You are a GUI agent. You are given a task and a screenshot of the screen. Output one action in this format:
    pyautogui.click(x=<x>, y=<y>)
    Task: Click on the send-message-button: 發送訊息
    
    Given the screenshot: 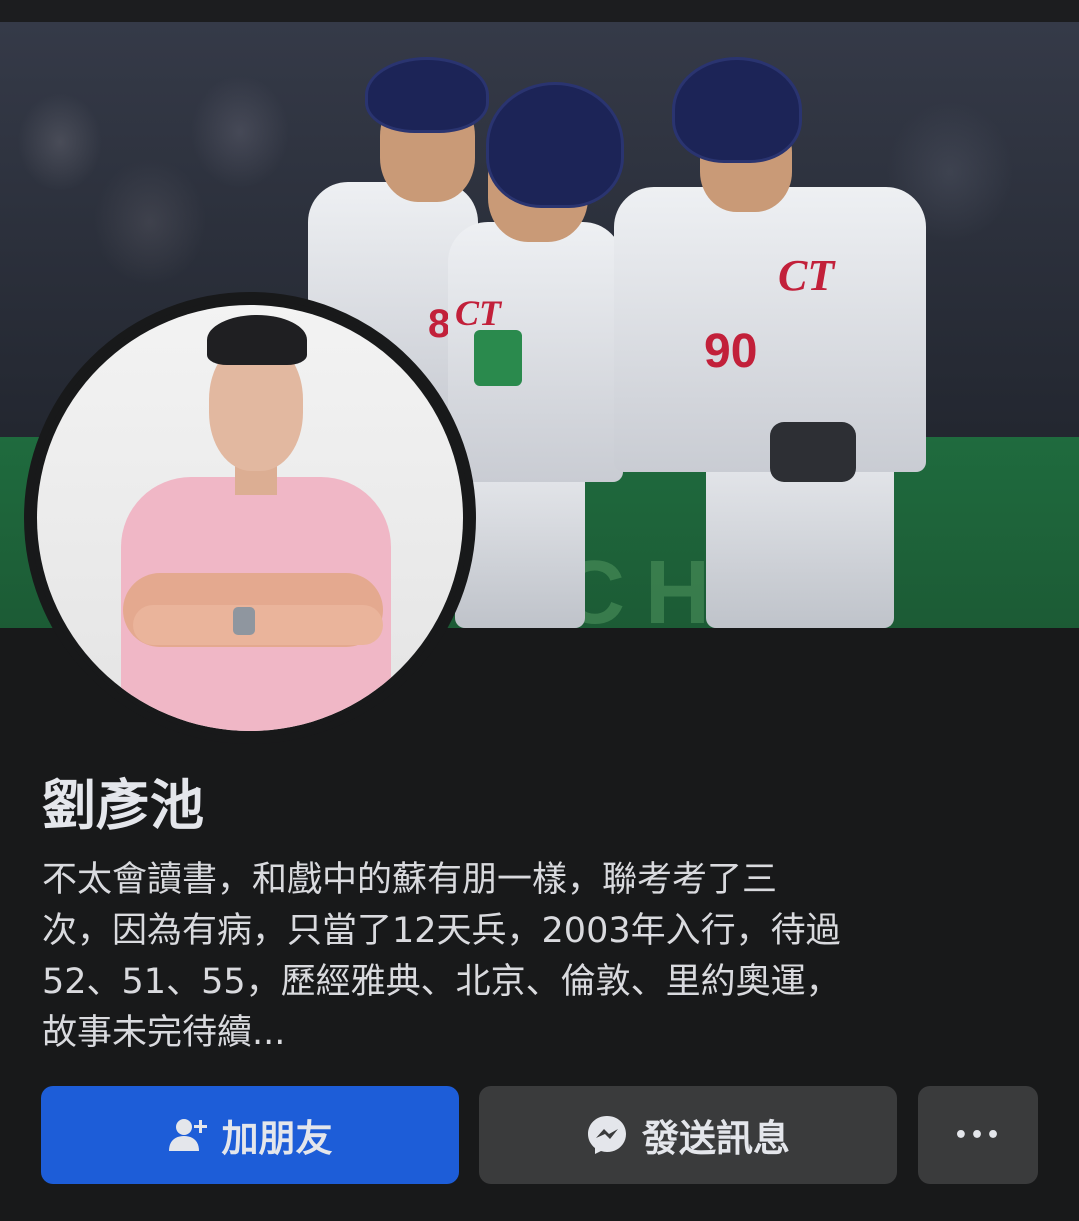 What is the action you would take?
    pyautogui.click(x=688, y=1135)
    